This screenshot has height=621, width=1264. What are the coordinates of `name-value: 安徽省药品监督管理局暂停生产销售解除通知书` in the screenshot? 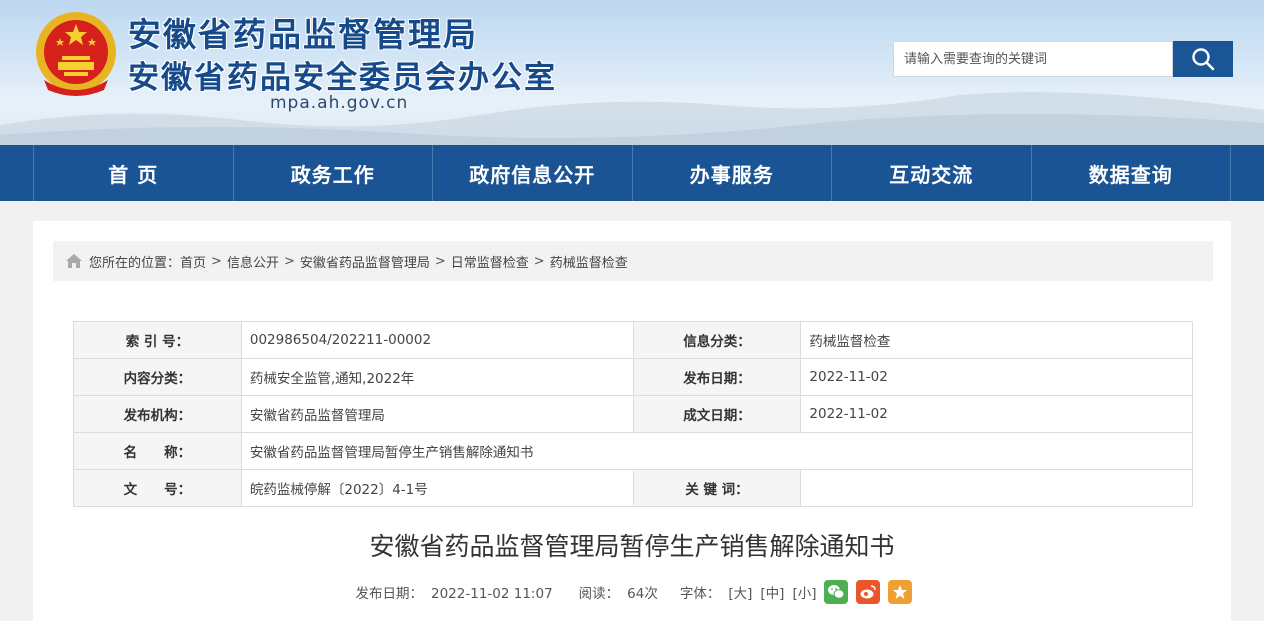 It's located at (717, 451).